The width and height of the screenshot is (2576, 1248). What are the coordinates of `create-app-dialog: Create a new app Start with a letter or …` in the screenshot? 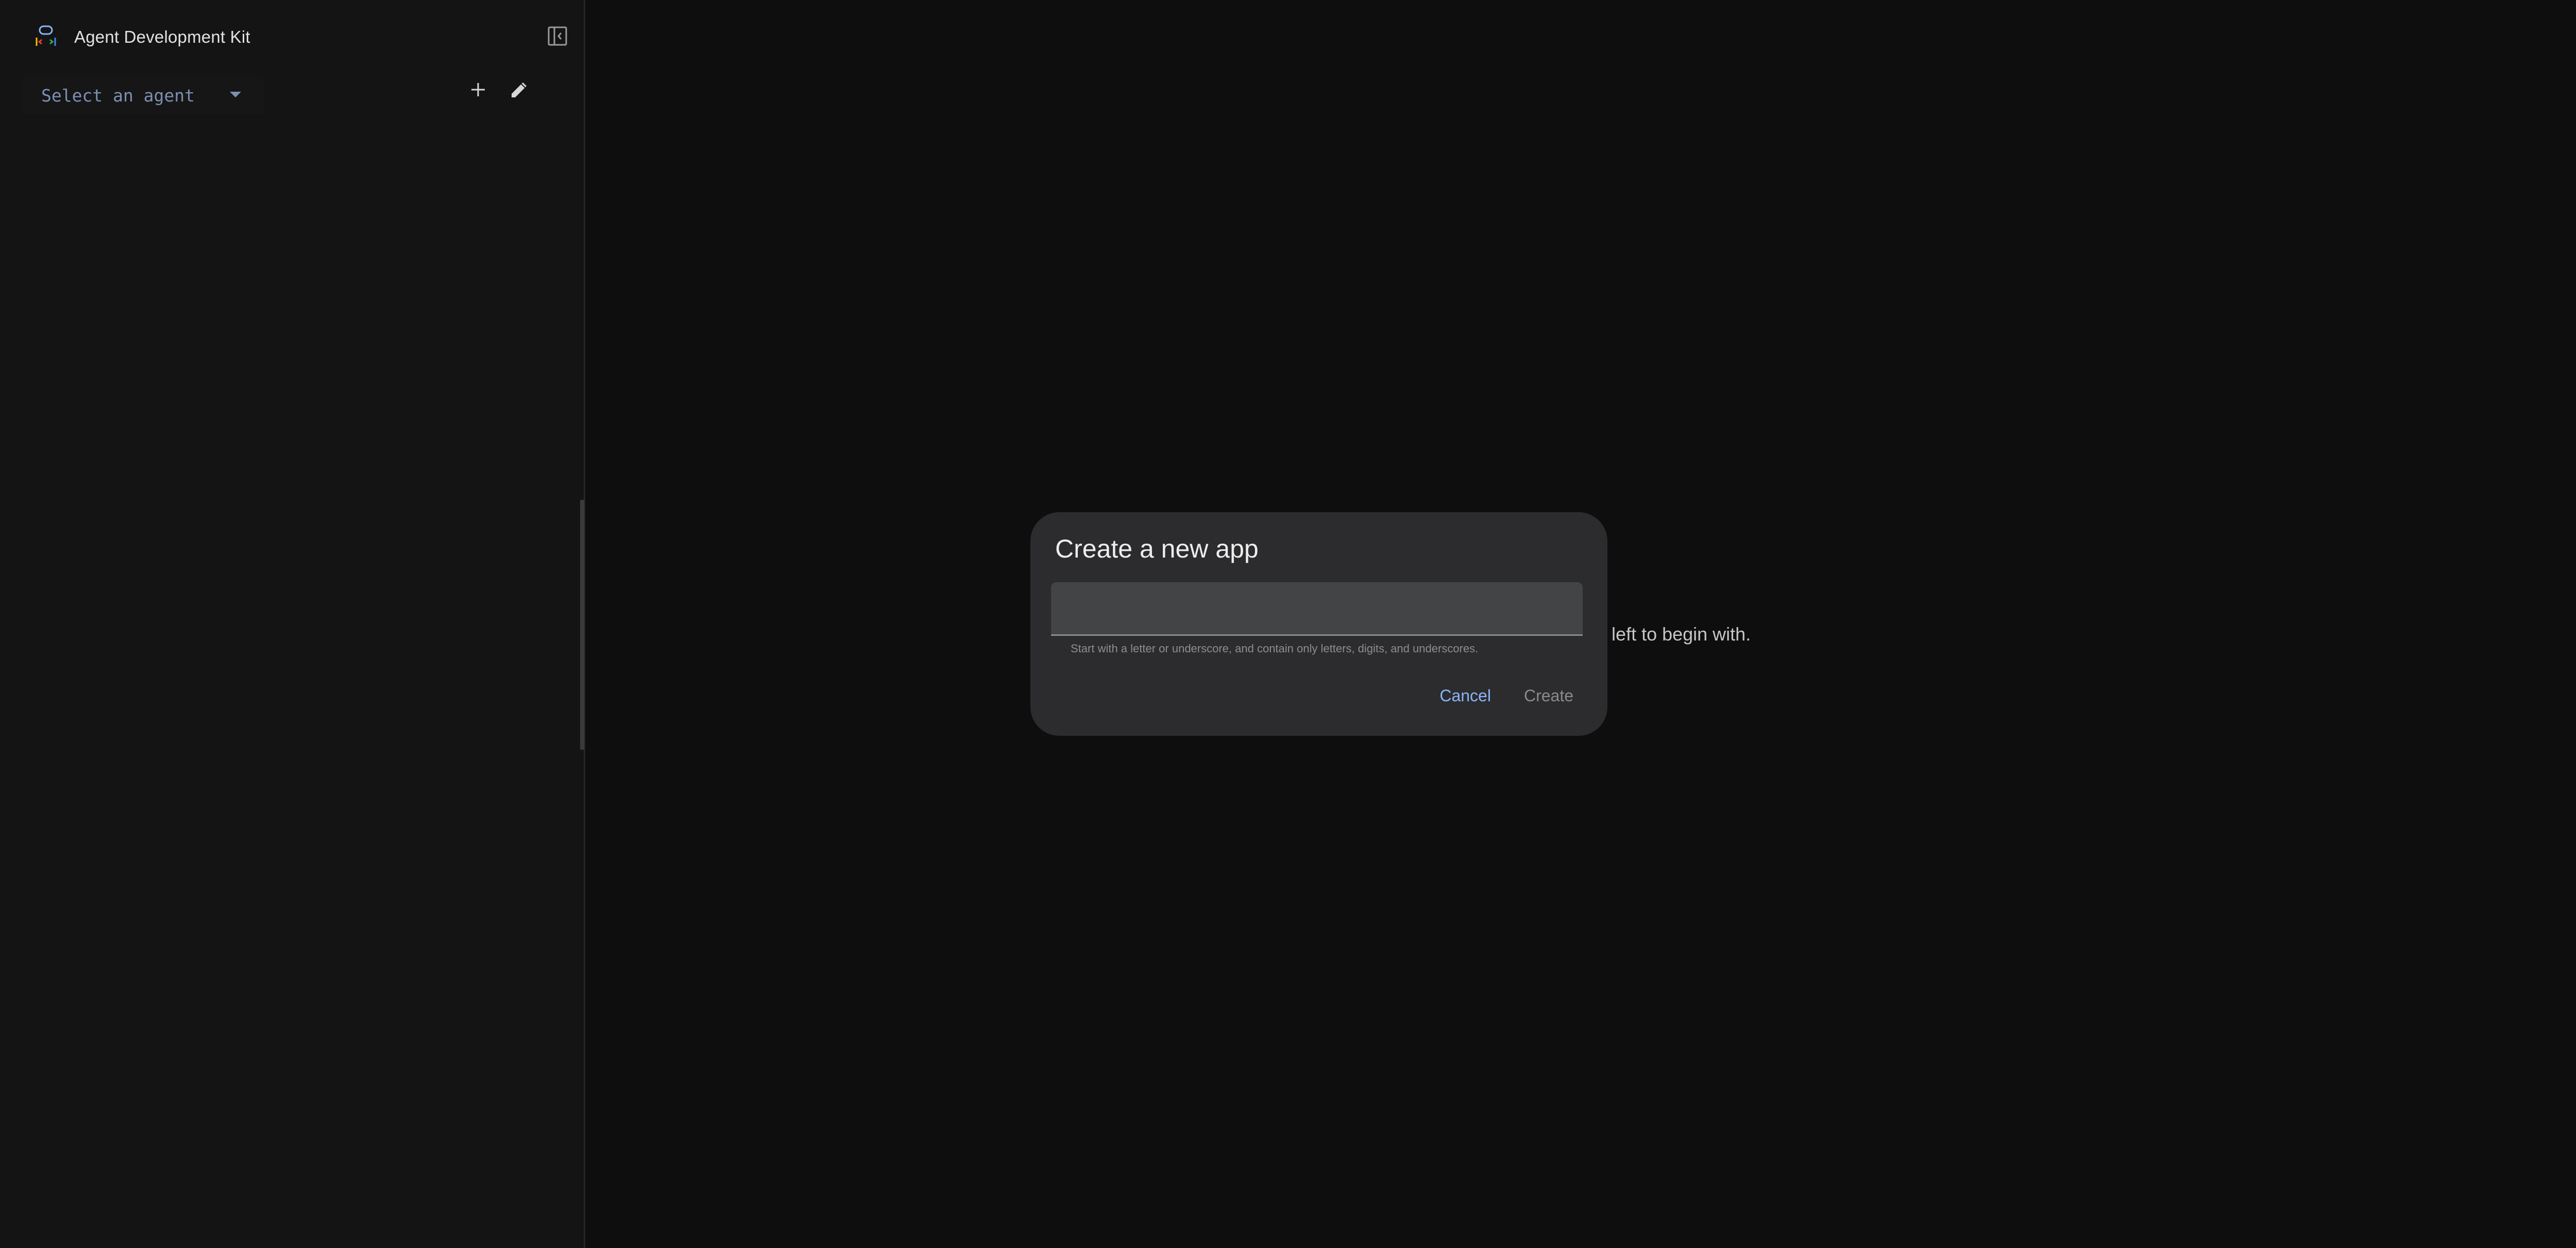 It's located at (1318, 624).